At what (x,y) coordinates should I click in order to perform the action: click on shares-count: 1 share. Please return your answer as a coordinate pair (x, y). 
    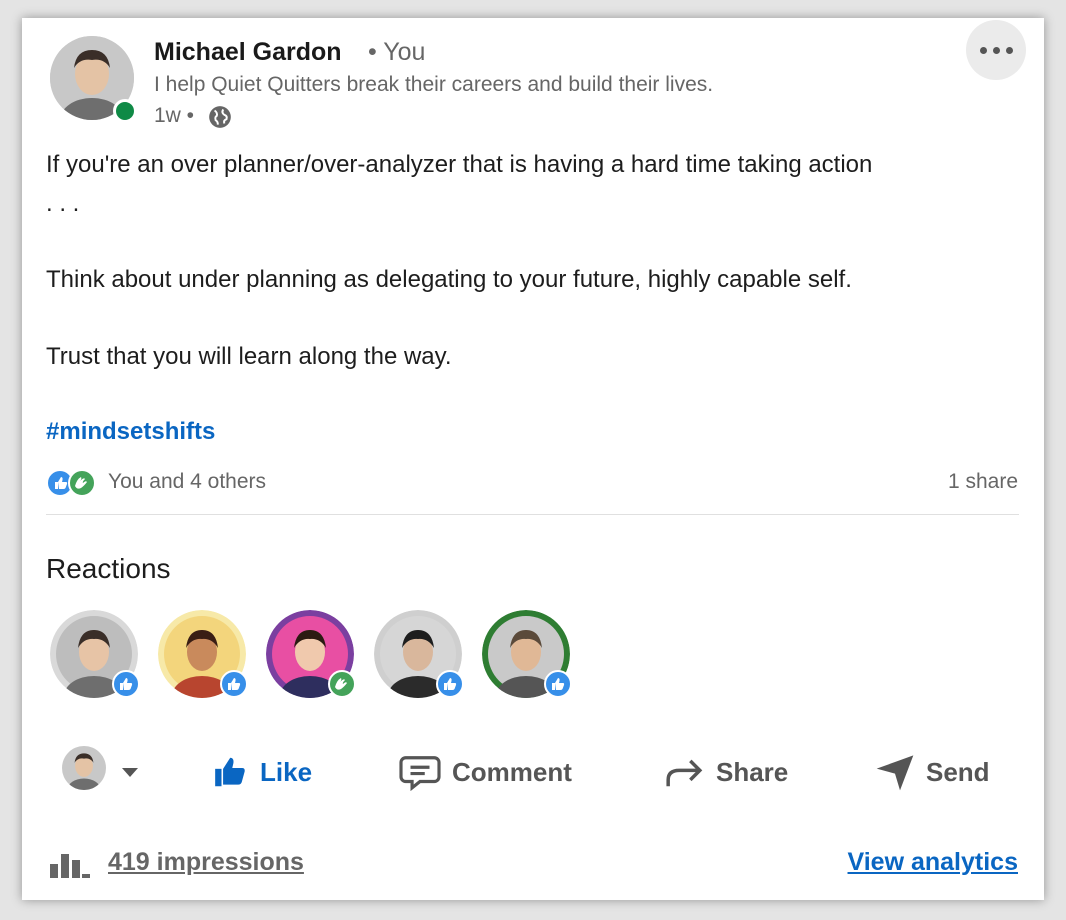
    Looking at the image, I should click on (983, 482).